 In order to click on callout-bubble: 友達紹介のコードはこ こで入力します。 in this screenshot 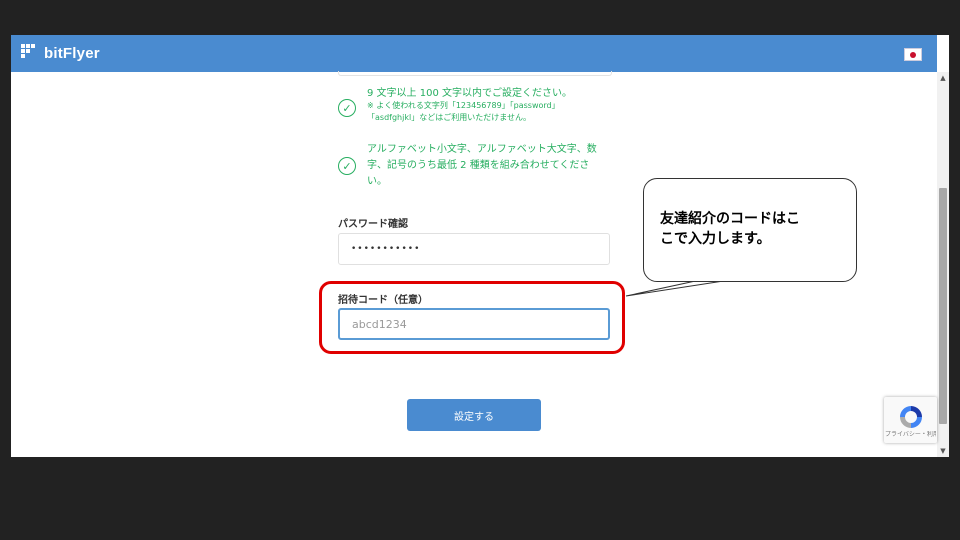, I will do `click(750, 230)`.